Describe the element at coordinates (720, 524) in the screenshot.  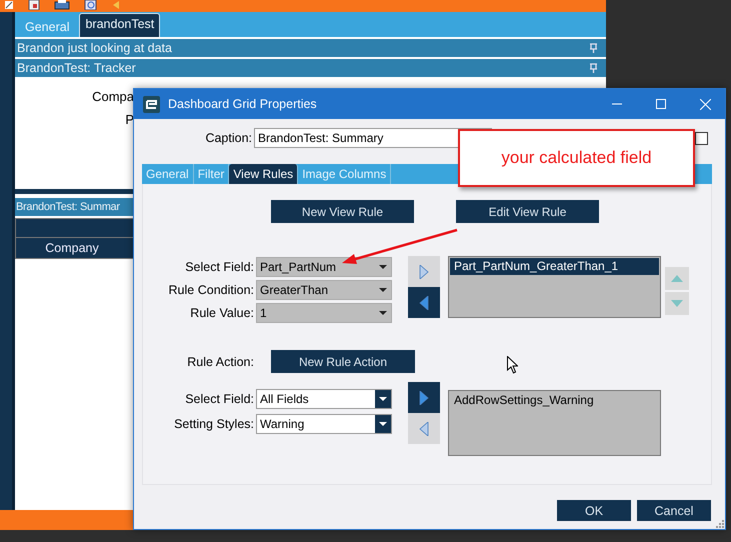
I see `resize-grip-icon` at that location.